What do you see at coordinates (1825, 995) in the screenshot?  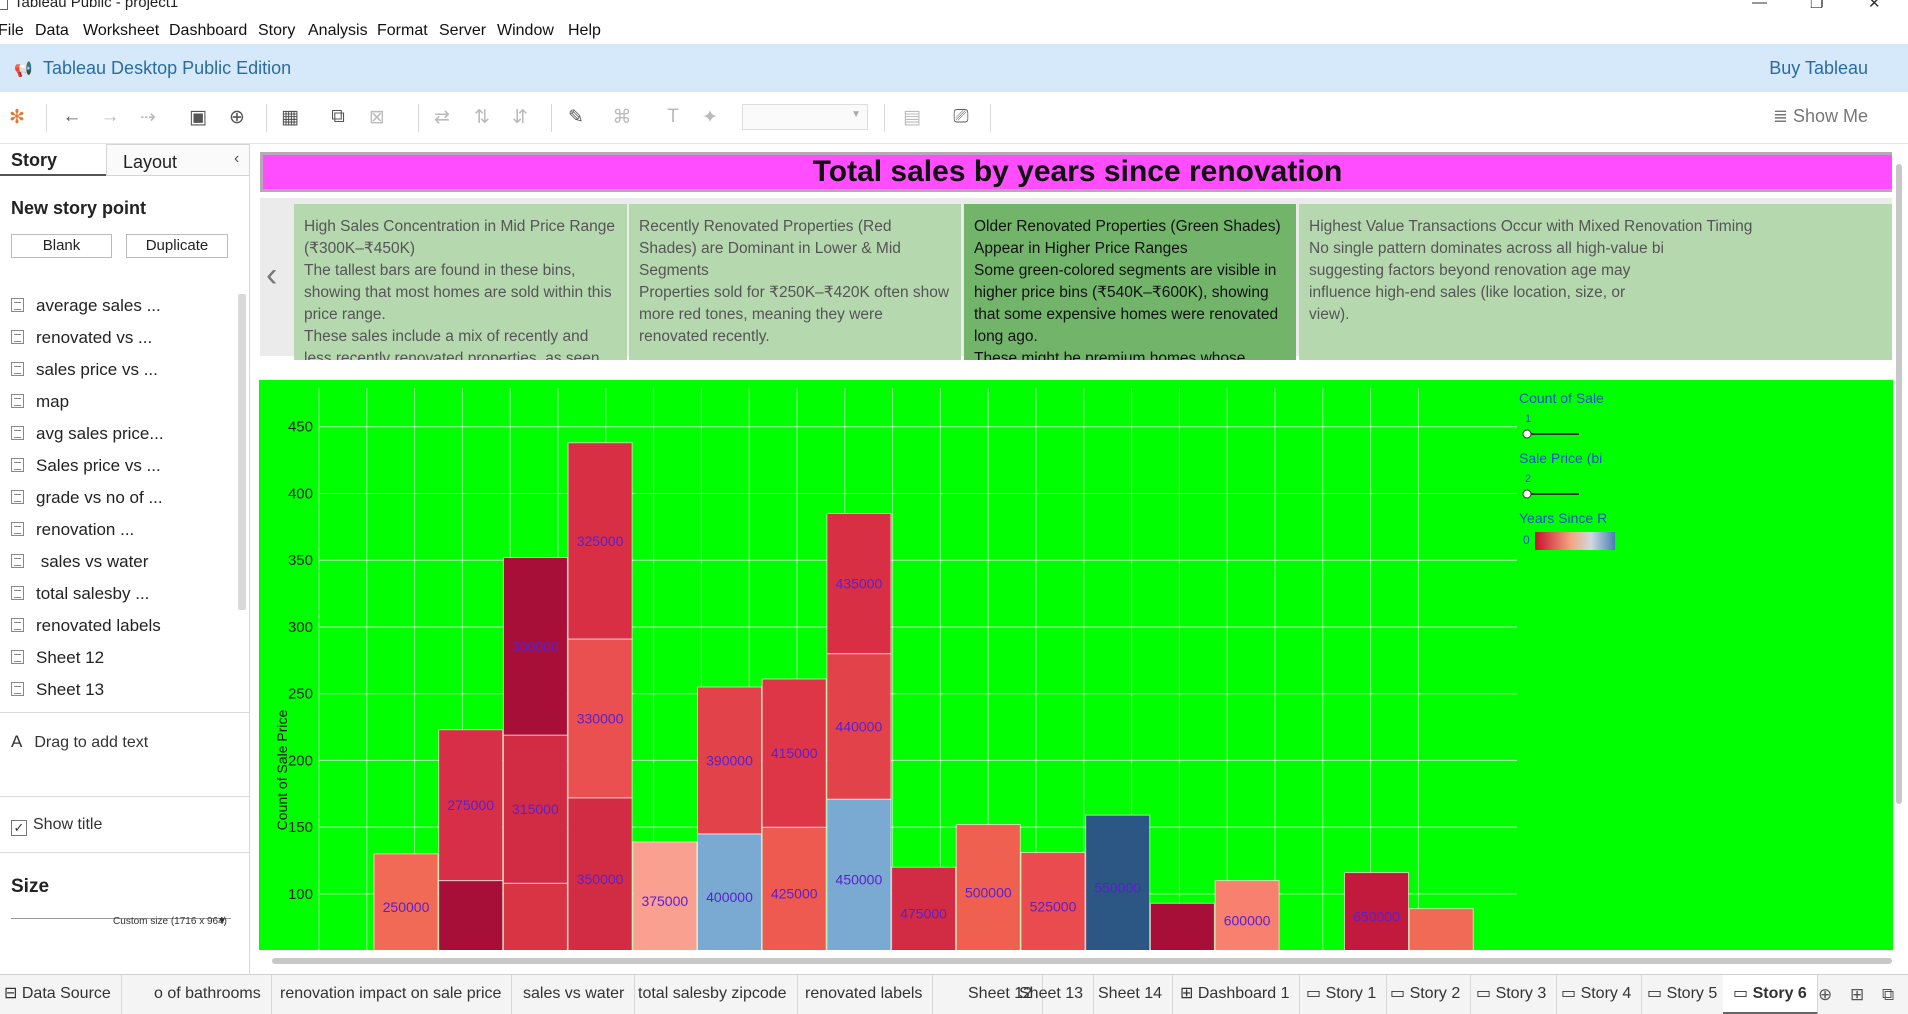 I see `new-worksheet-icon: ⊕` at bounding box center [1825, 995].